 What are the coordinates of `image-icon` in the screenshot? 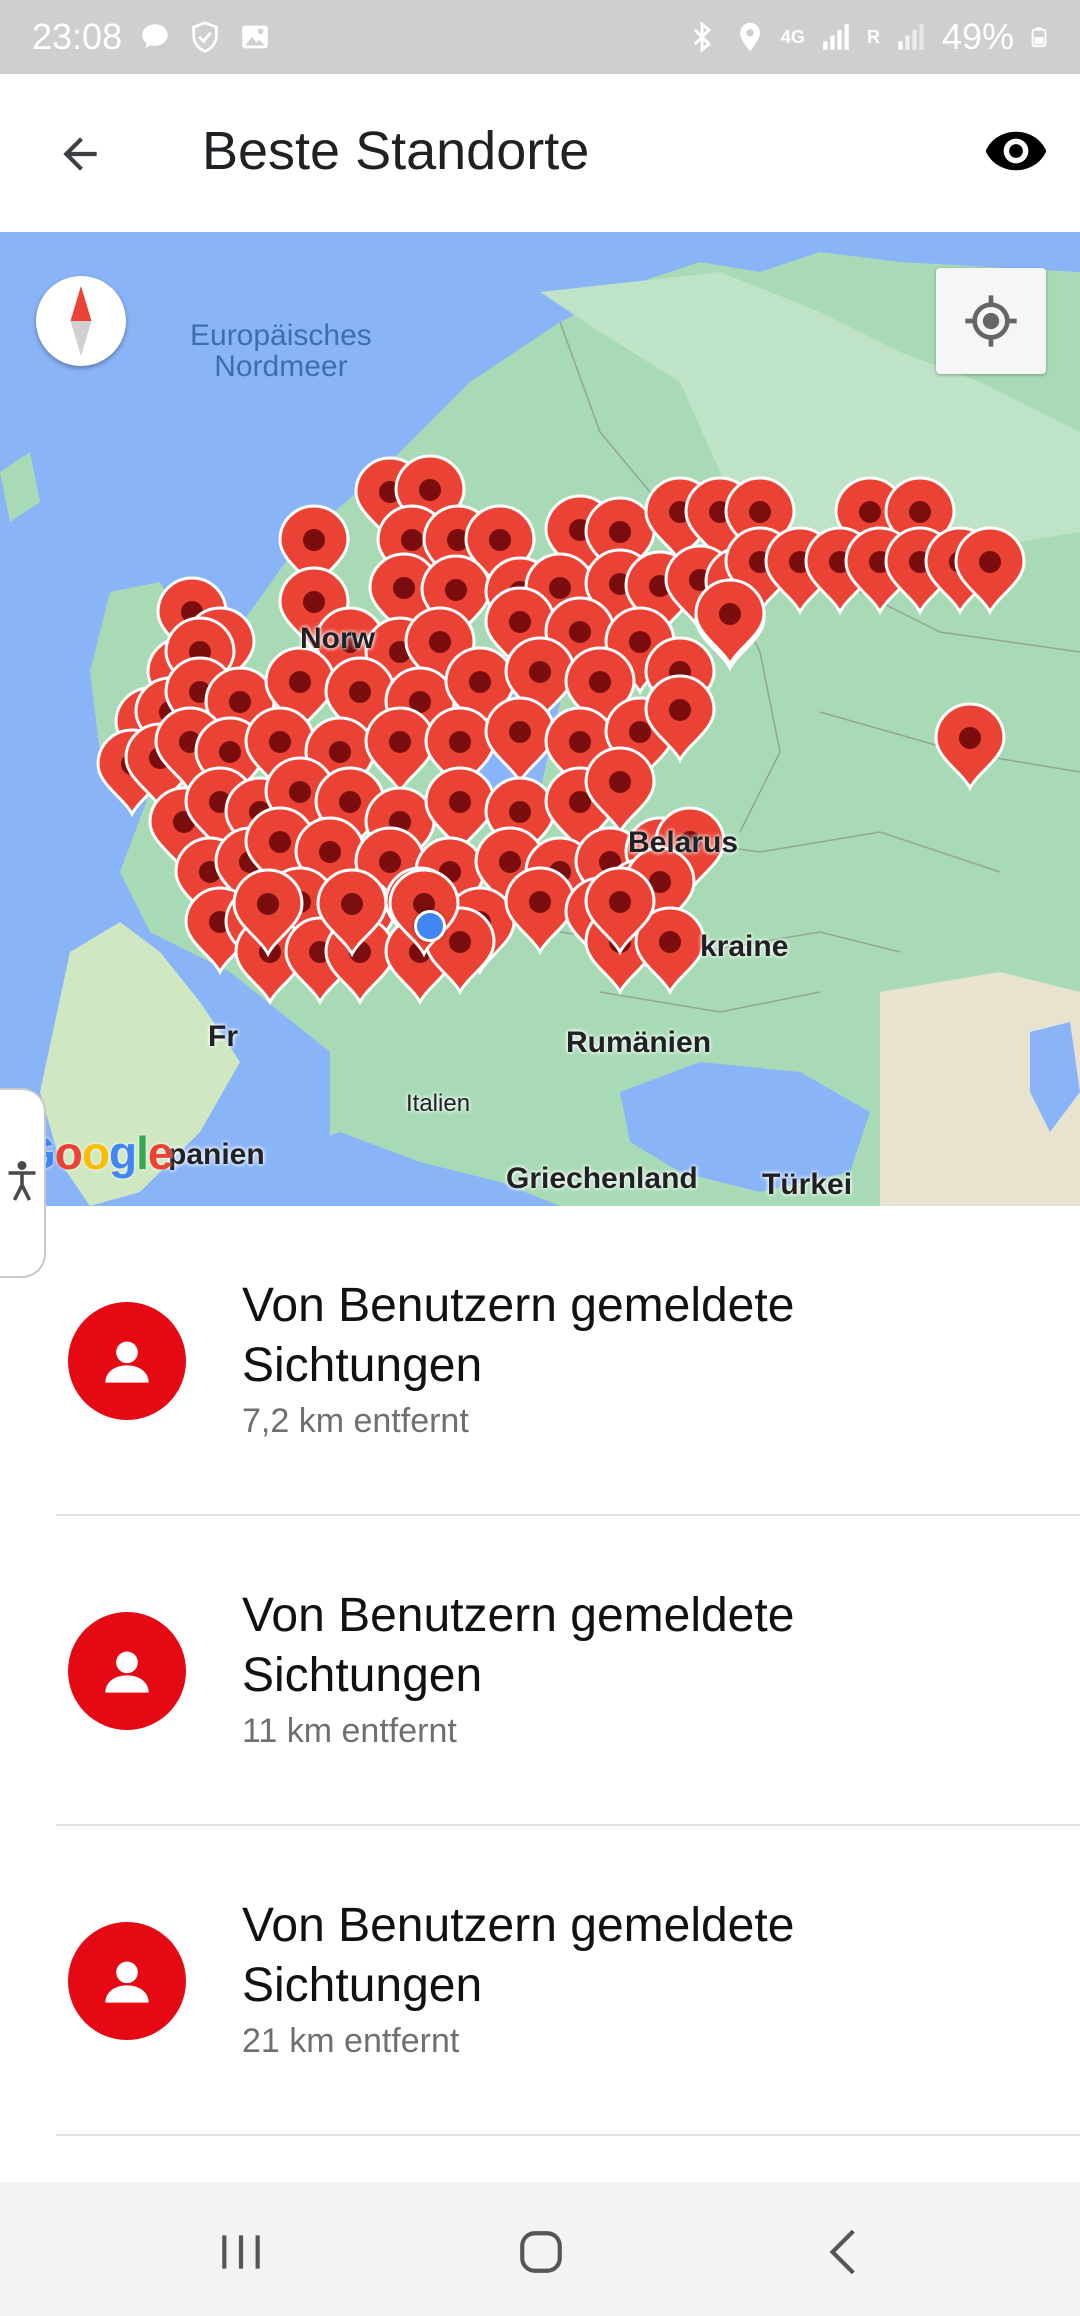 It's located at (255, 37).